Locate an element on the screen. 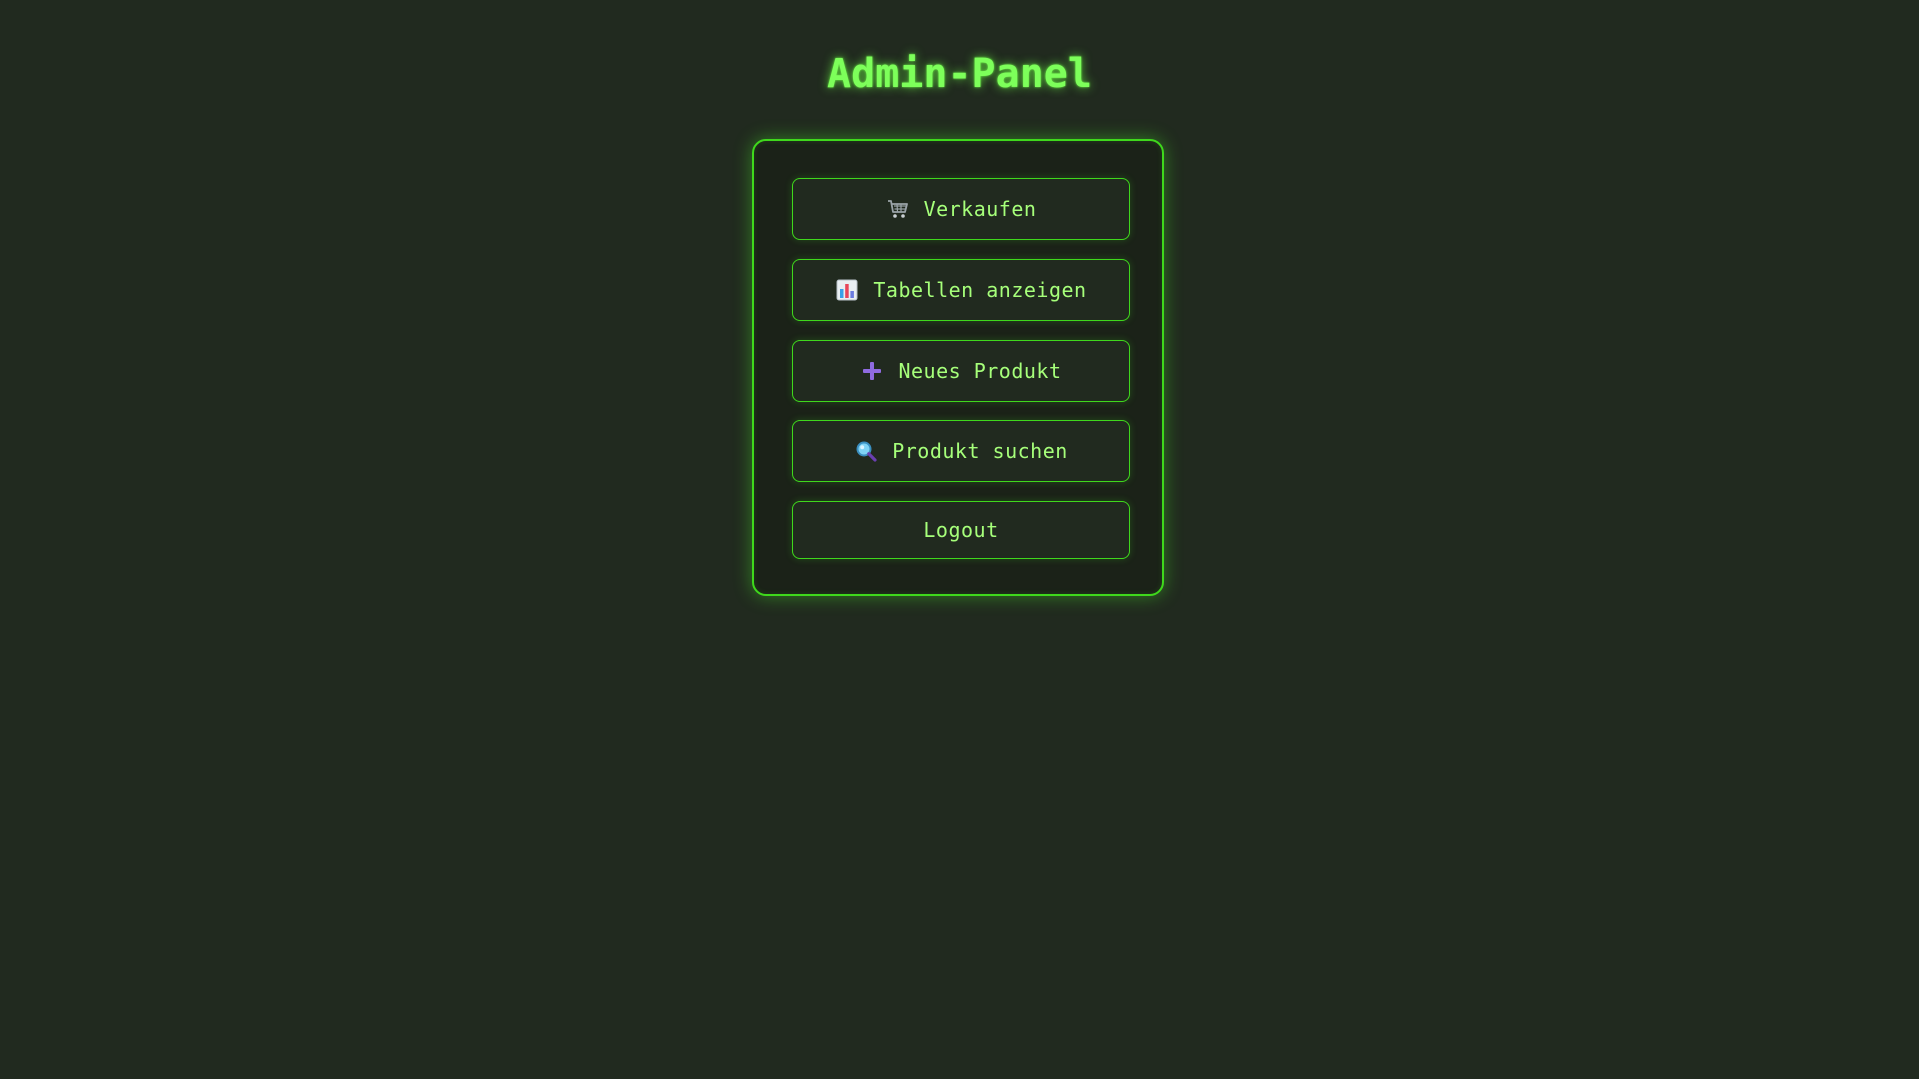 Image resolution: width=1919 pixels, height=1079 pixels. show-tables-button-label: Tabellen anzeigen is located at coordinates (980, 290).